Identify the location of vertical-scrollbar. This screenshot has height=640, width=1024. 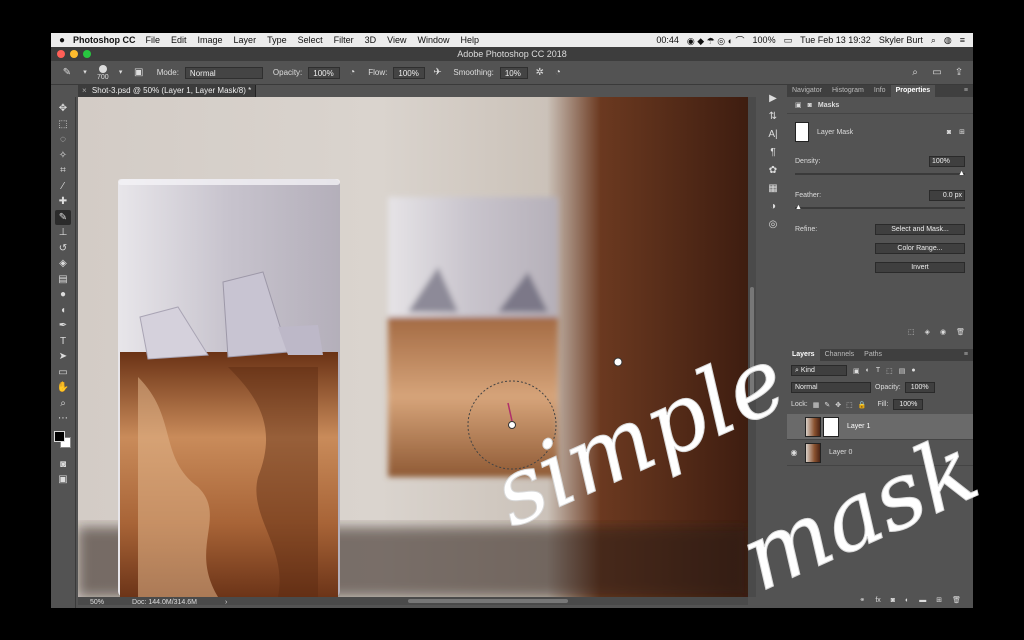
(752, 347).